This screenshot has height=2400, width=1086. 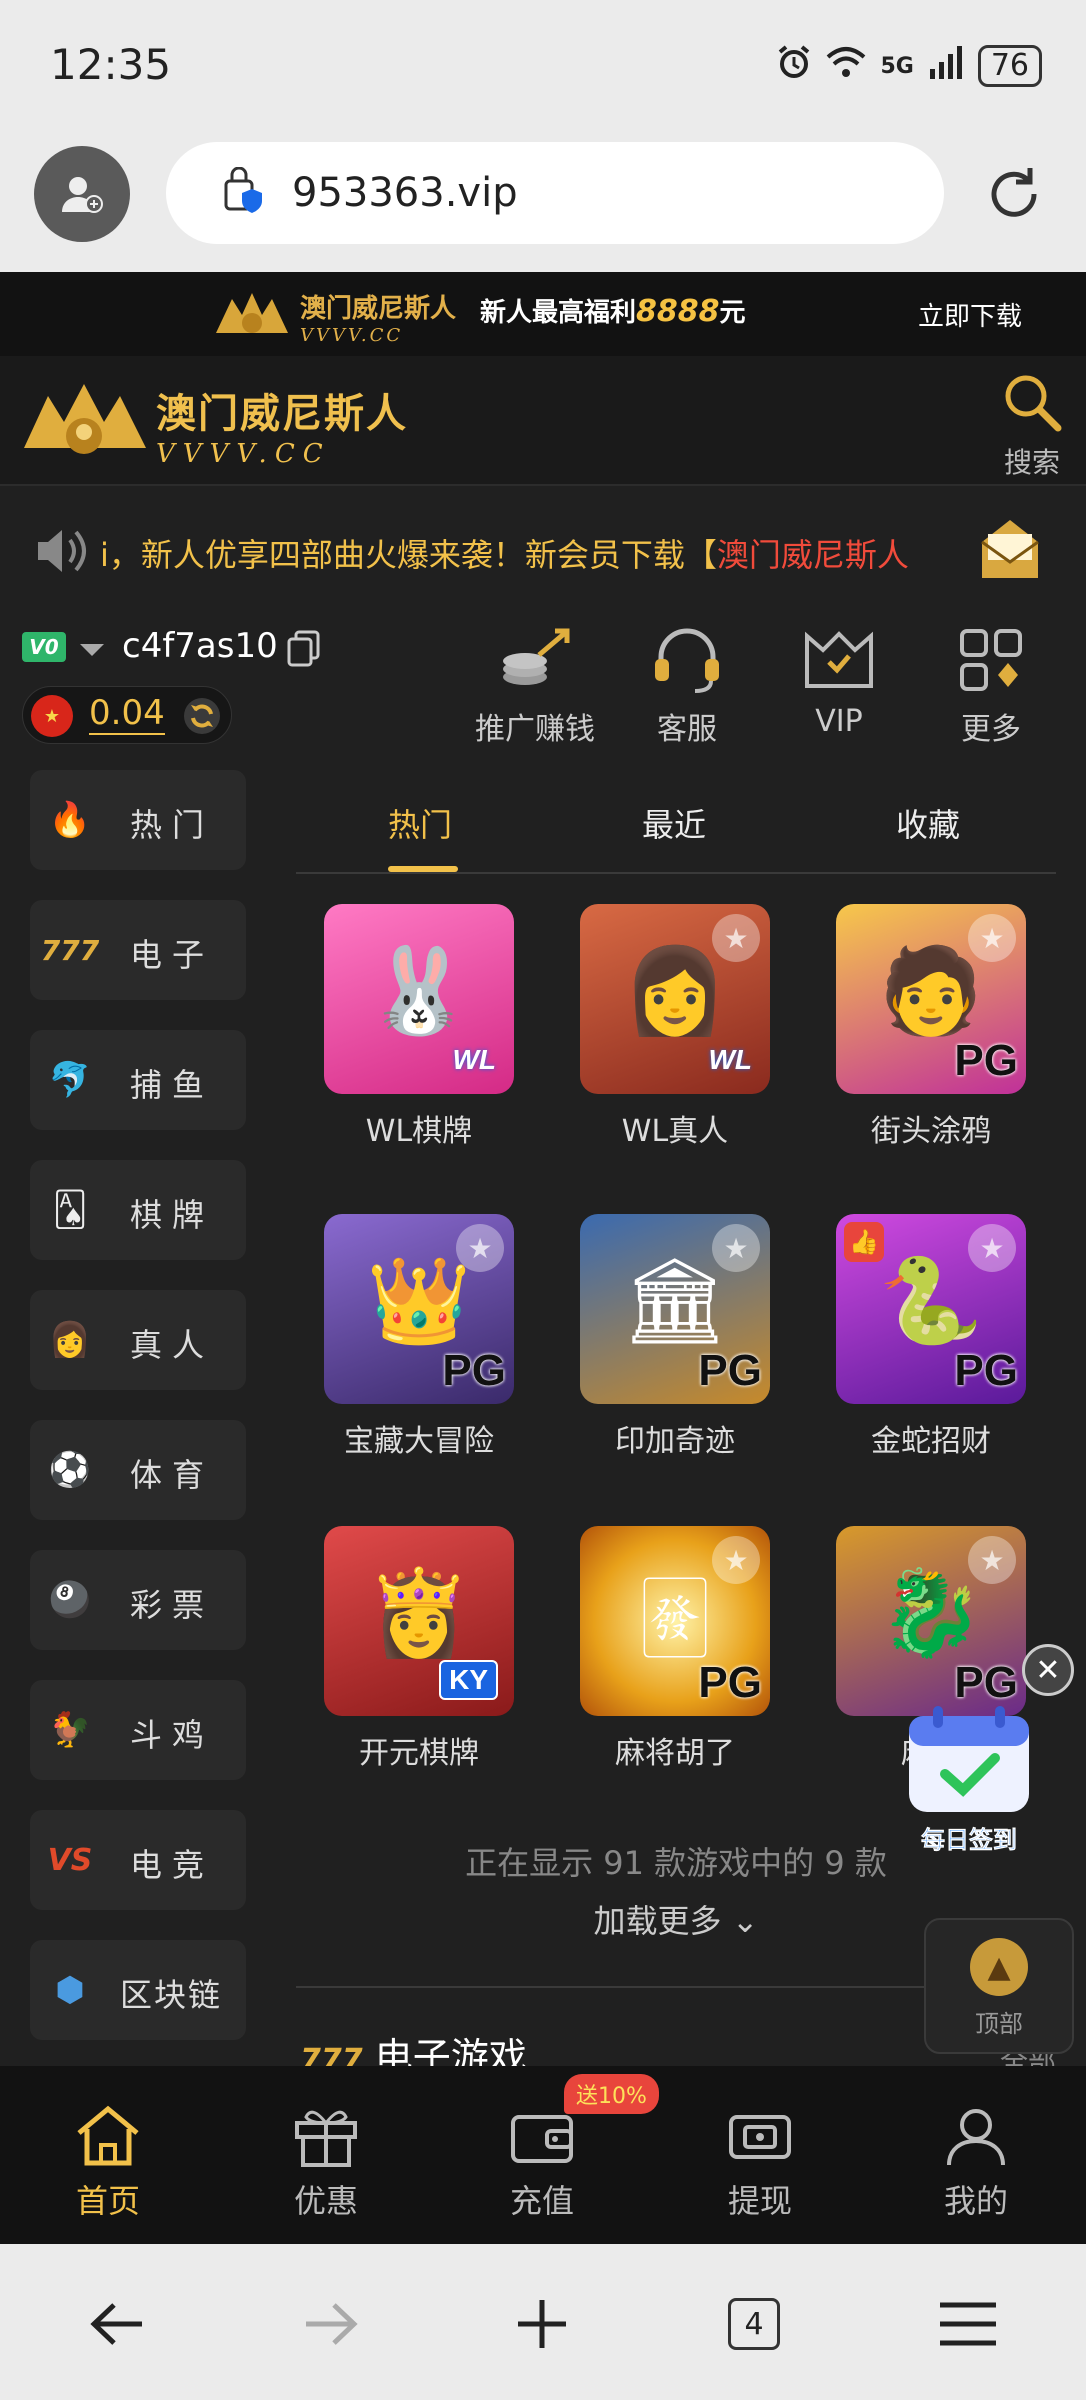 I want to click on tab-hot: 热门, so click(x=420, y=823).